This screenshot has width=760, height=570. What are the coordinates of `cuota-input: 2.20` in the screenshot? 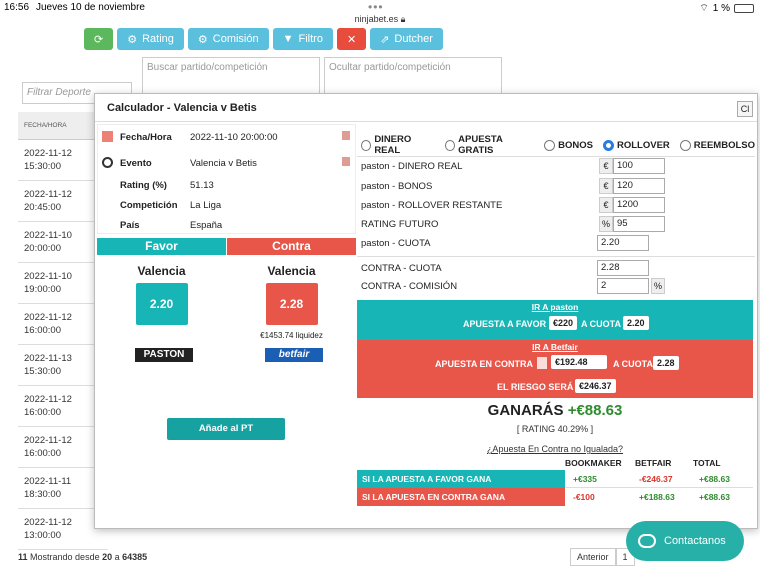 It's located at (623, 243).